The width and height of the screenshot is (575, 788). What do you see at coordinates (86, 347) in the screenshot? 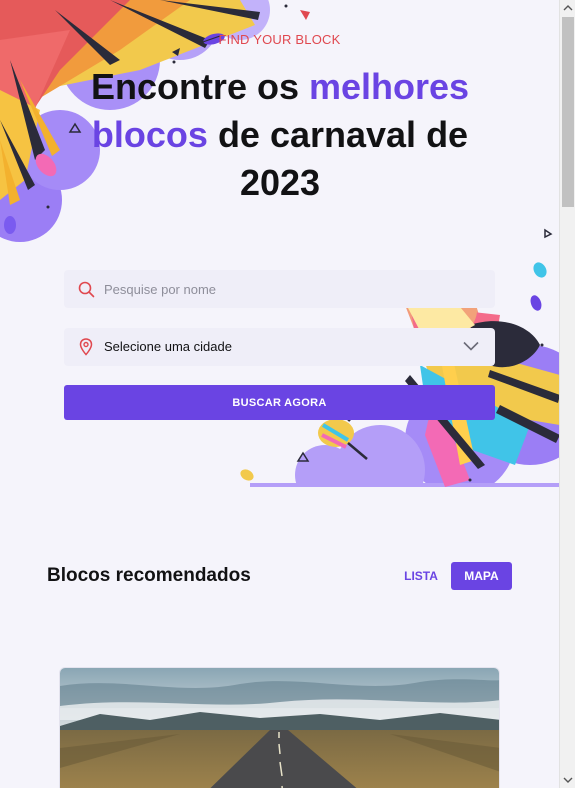
I see `map-pin-icon` at bounding box center [86, 347].